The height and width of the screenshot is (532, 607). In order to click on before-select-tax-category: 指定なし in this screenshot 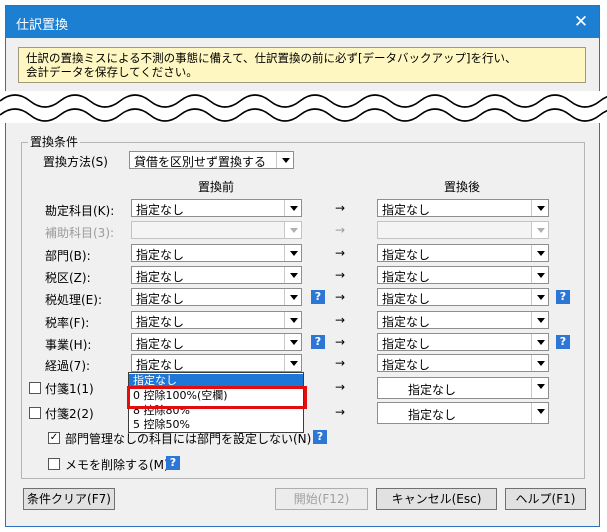, I will do `click(216, 275)`.